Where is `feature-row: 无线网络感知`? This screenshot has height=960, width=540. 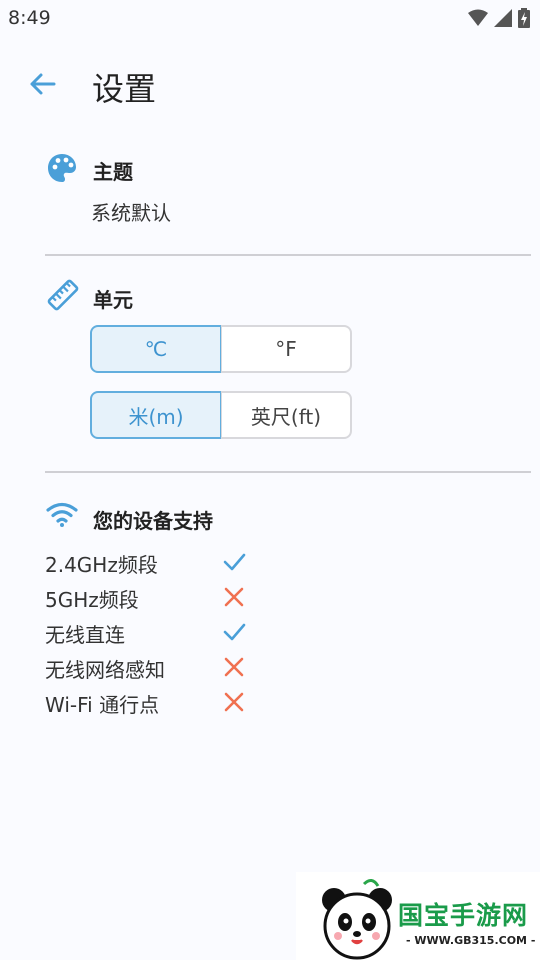
feature-row: 无线网络感知 is located at coordinates (155, 667).